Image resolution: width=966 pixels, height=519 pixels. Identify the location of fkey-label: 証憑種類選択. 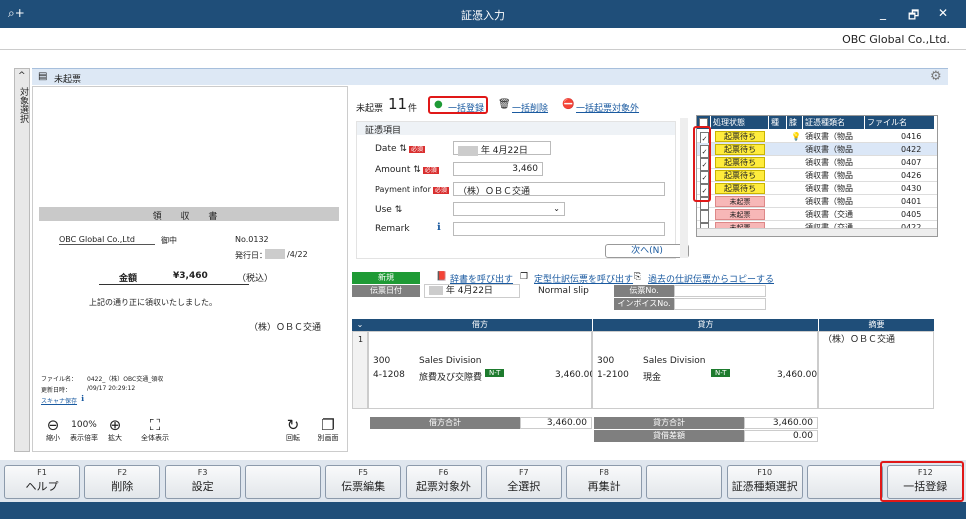
(764, 486).